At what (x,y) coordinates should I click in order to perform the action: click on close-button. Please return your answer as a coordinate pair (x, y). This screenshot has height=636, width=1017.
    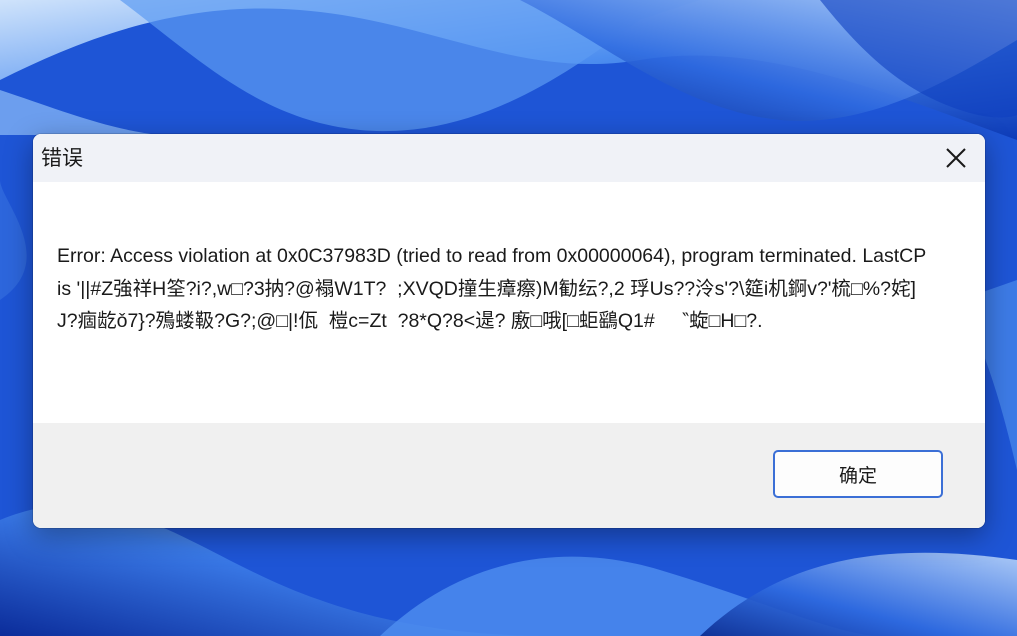
    Looking at the image, I should click on (956, 158).